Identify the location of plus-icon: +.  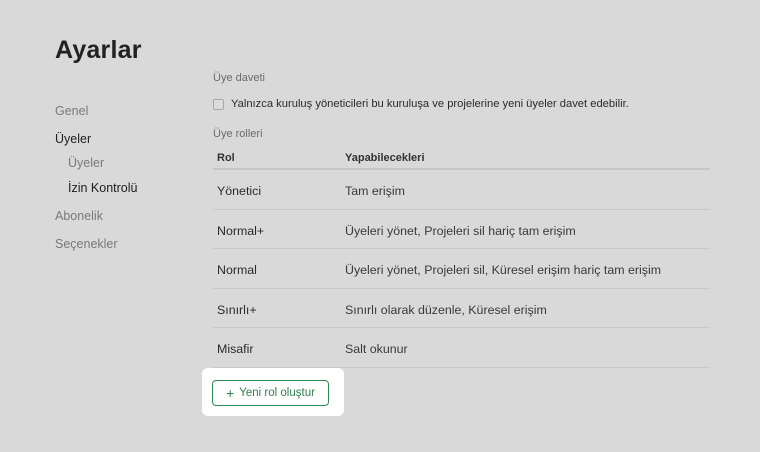
(230, 393).